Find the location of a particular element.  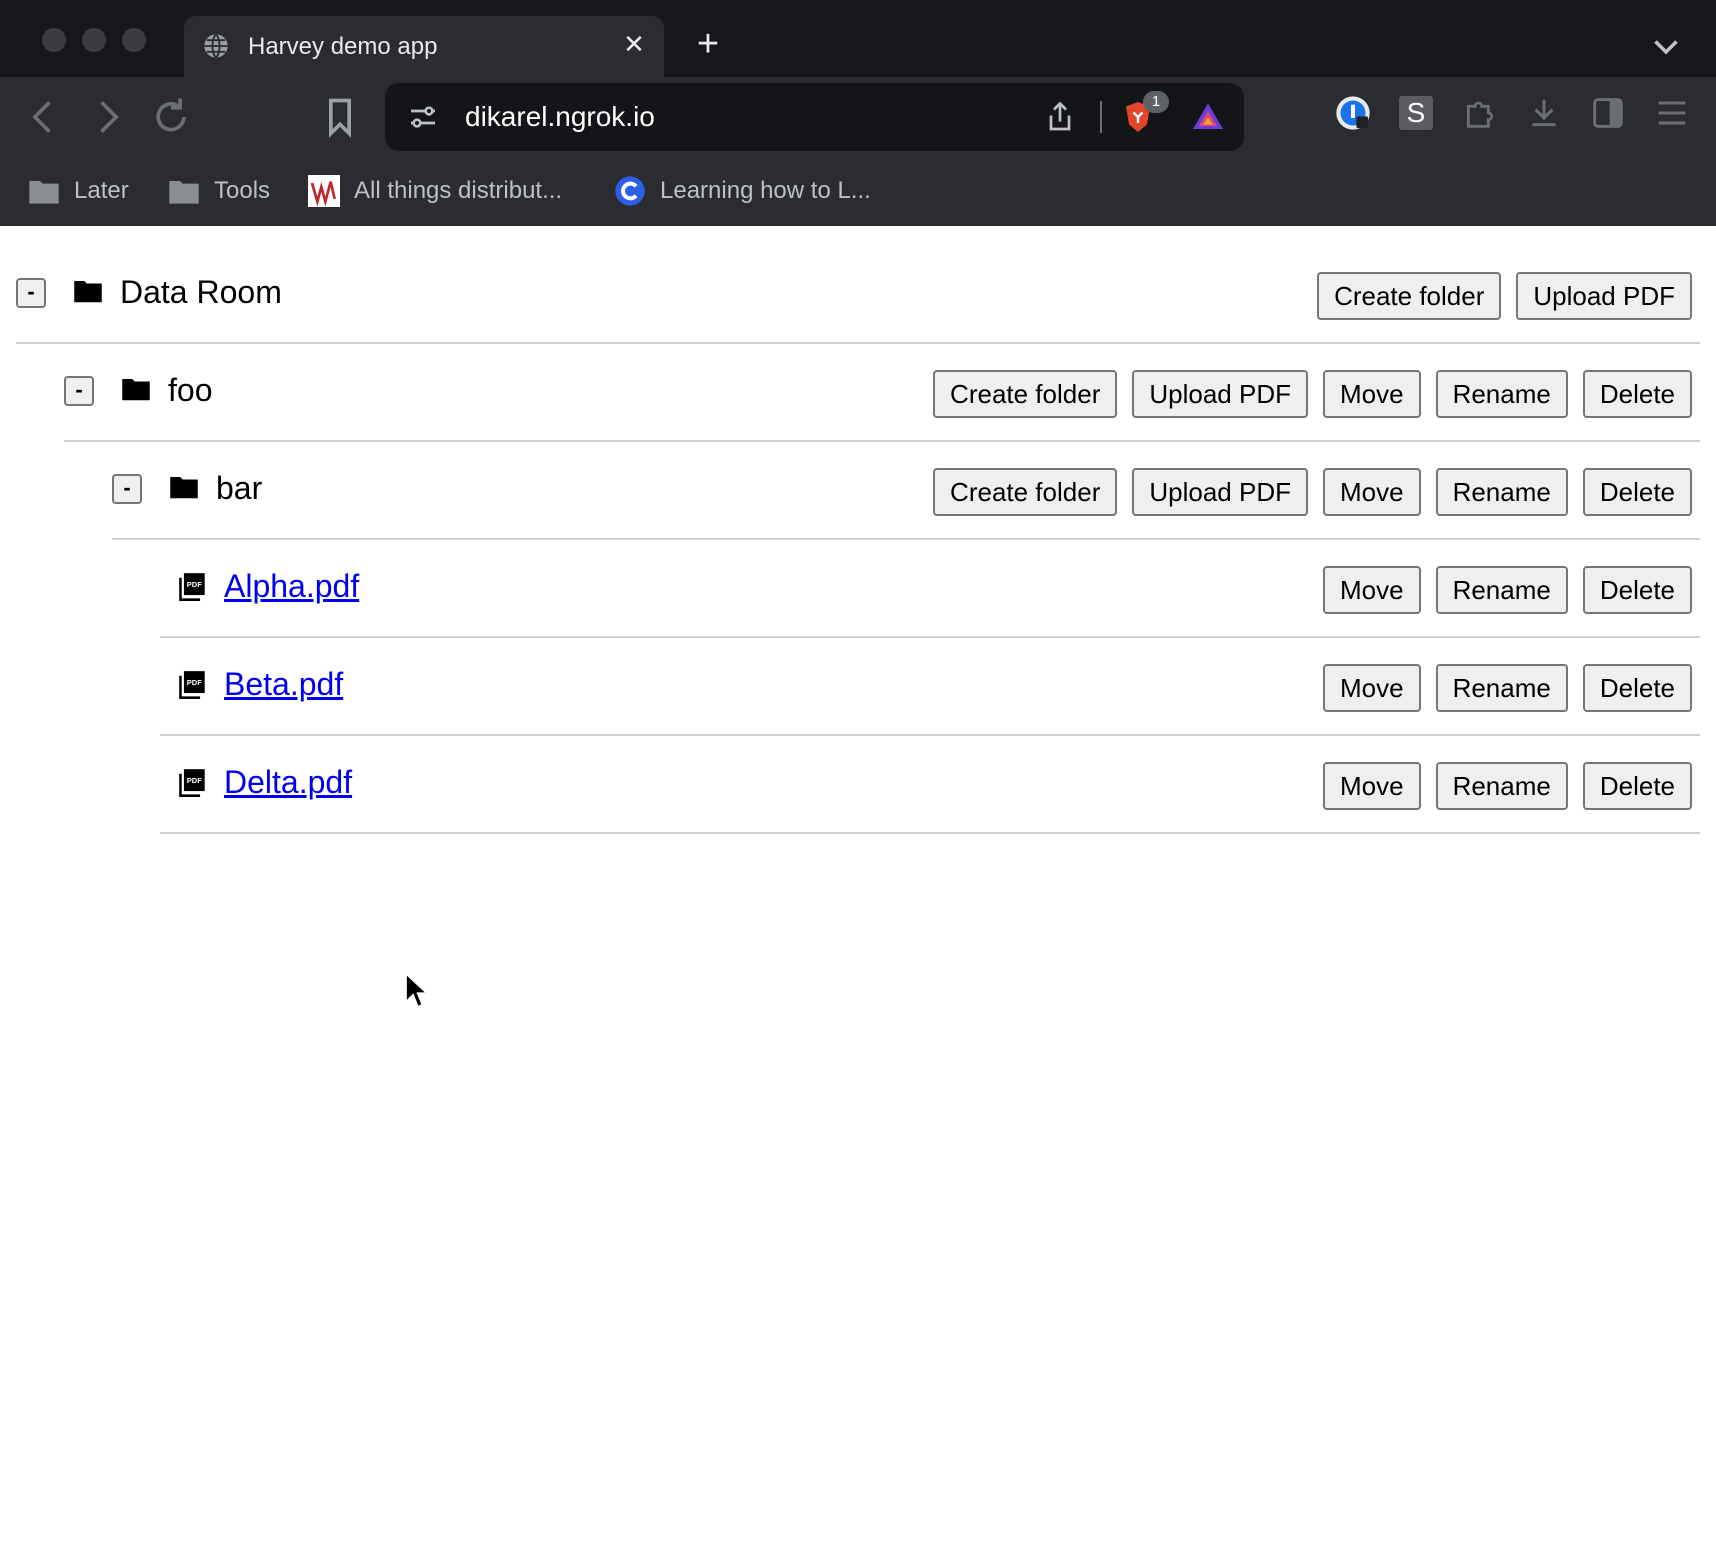

tree-row-data-room: - Data Room Create folder Upload PDF is located at coordinates (858, 295).